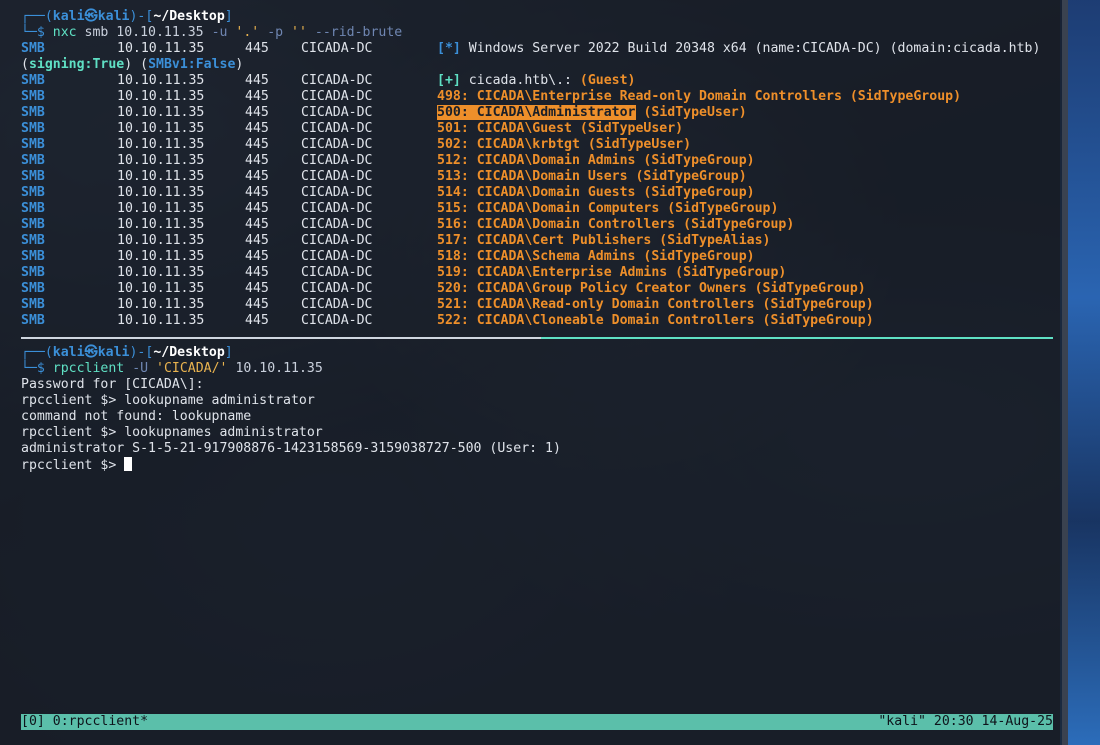 The width and height of the screenshot is (1100, 745). I want to click on tmux-window-list: [0] 0:rpcclient*, so click(84, 722).